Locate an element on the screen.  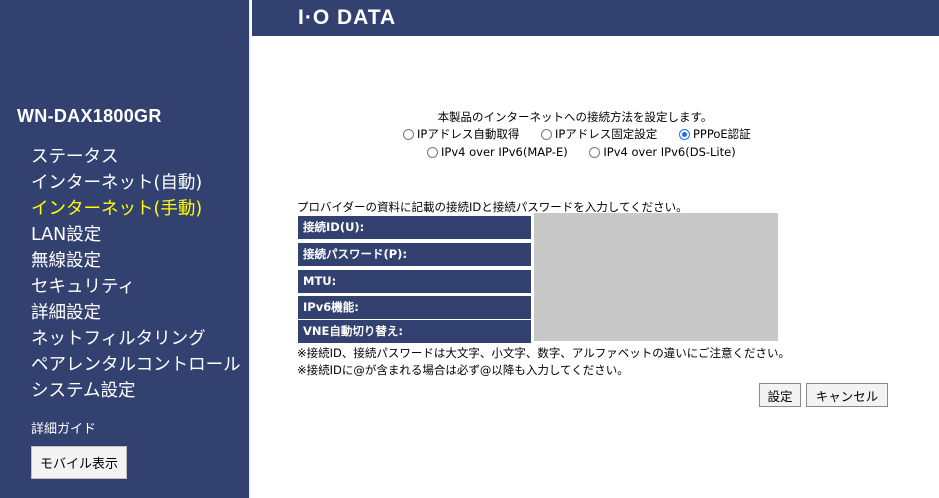
connection-method-row-1: IPアドレス自動取得 IPアドレス固定設定 PPPoE認証 is located at coordinates (586, 134).